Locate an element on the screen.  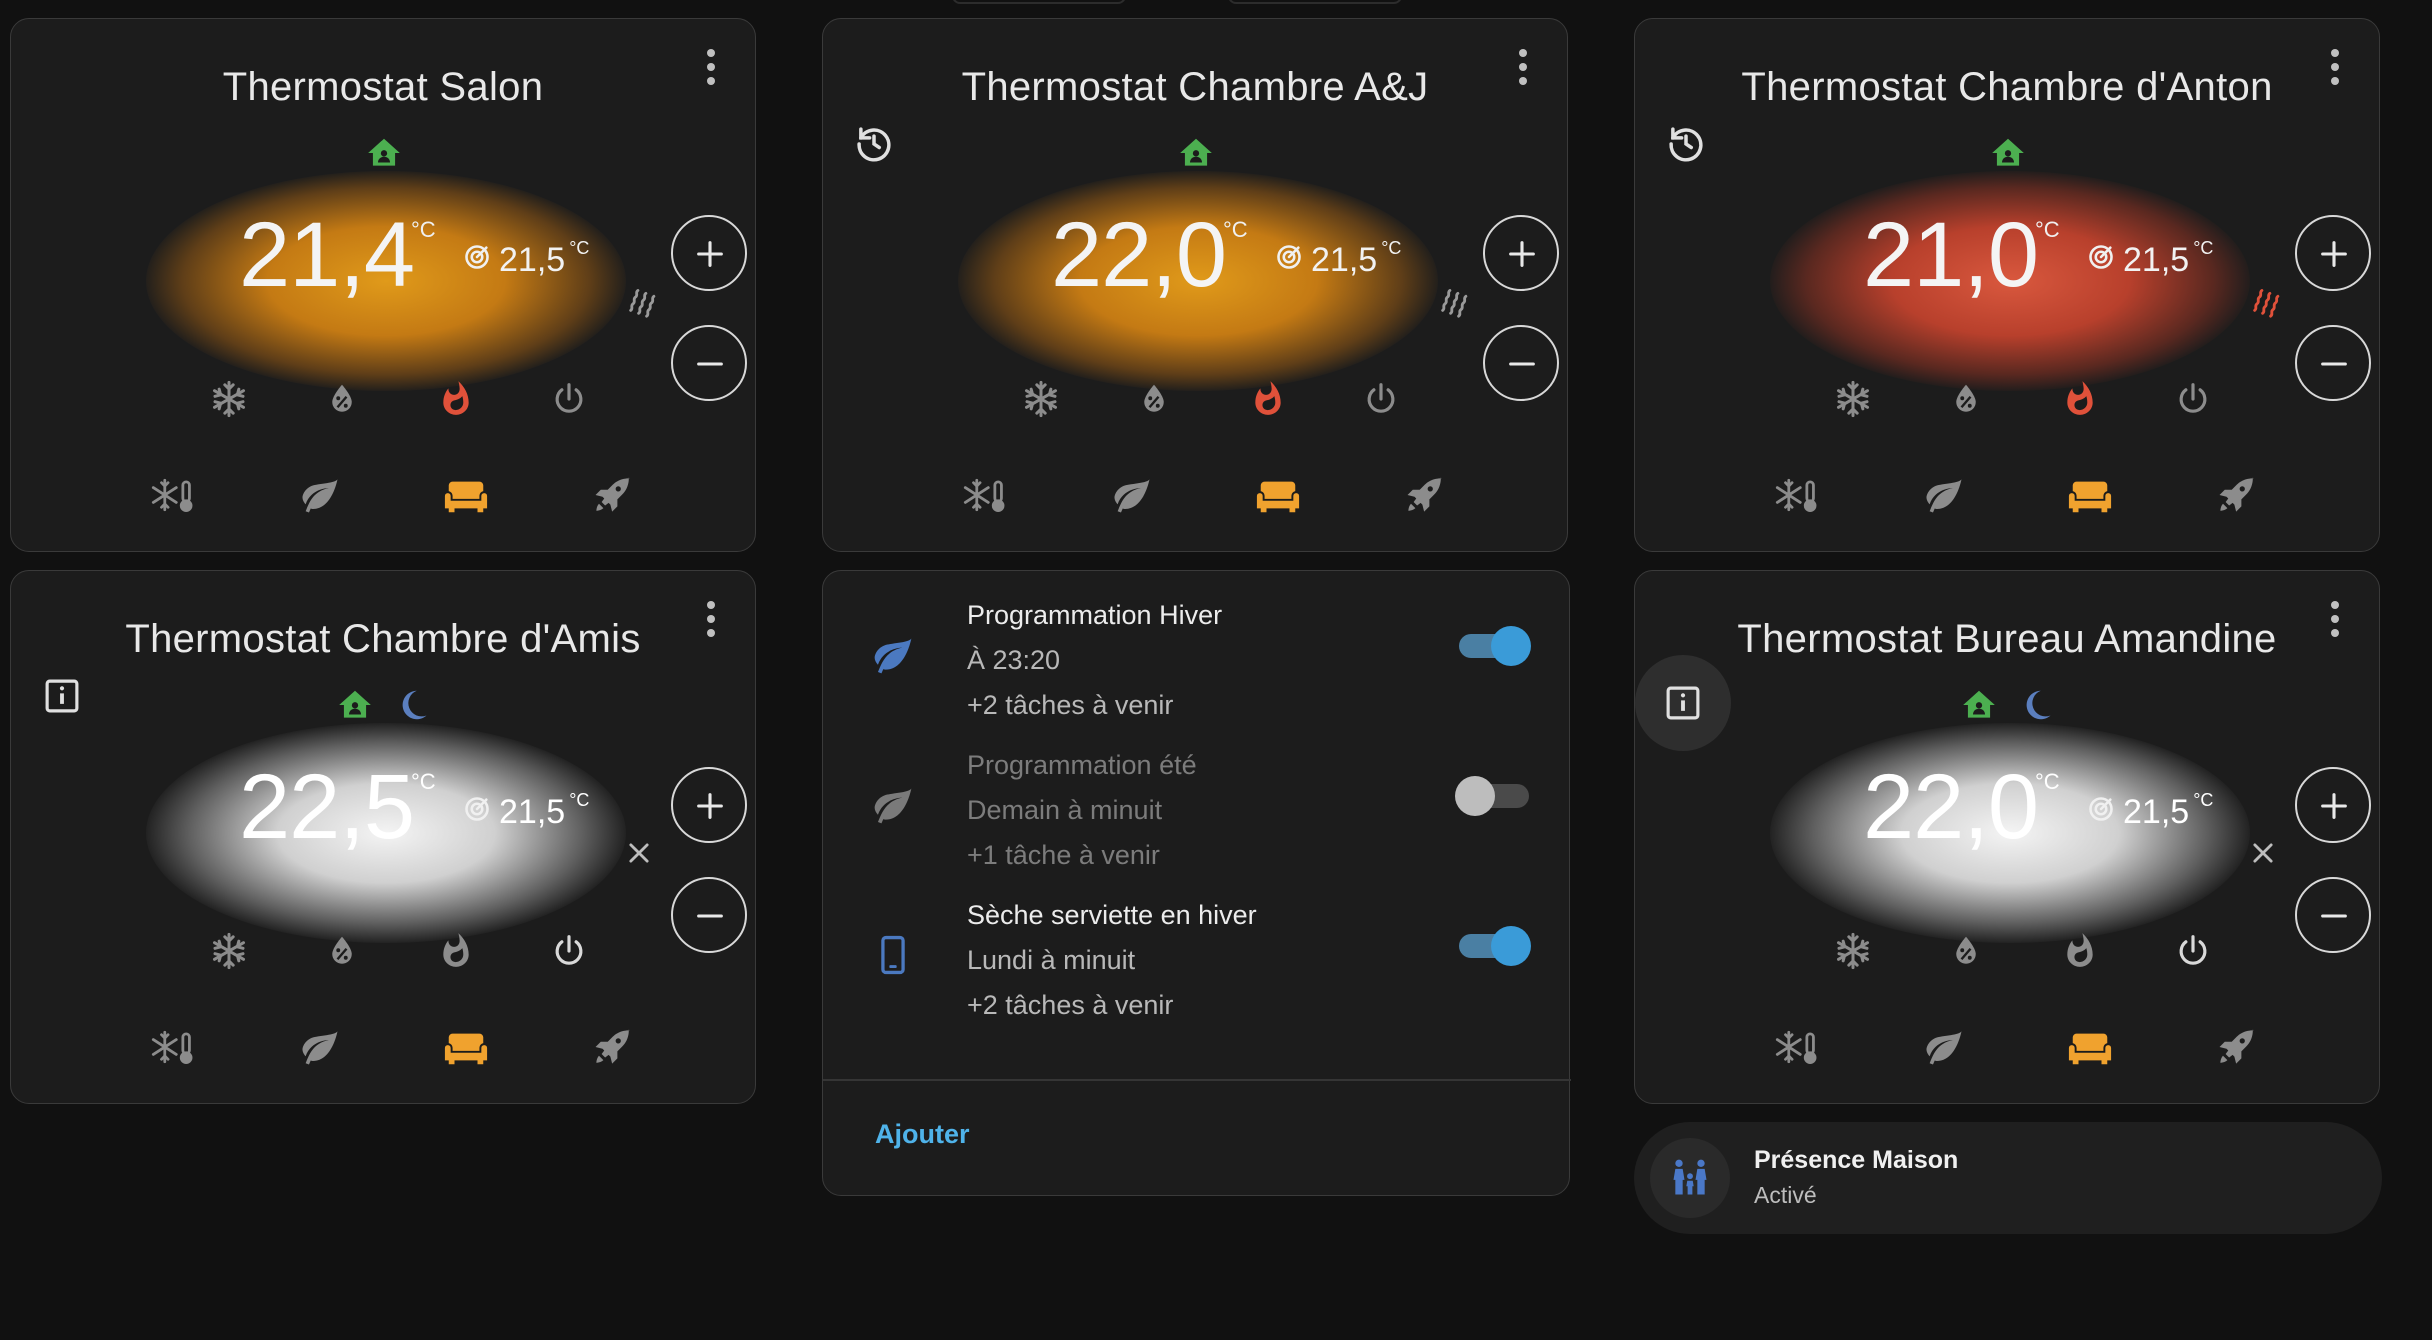
family-icon is located at coordinates (1690, 1178).